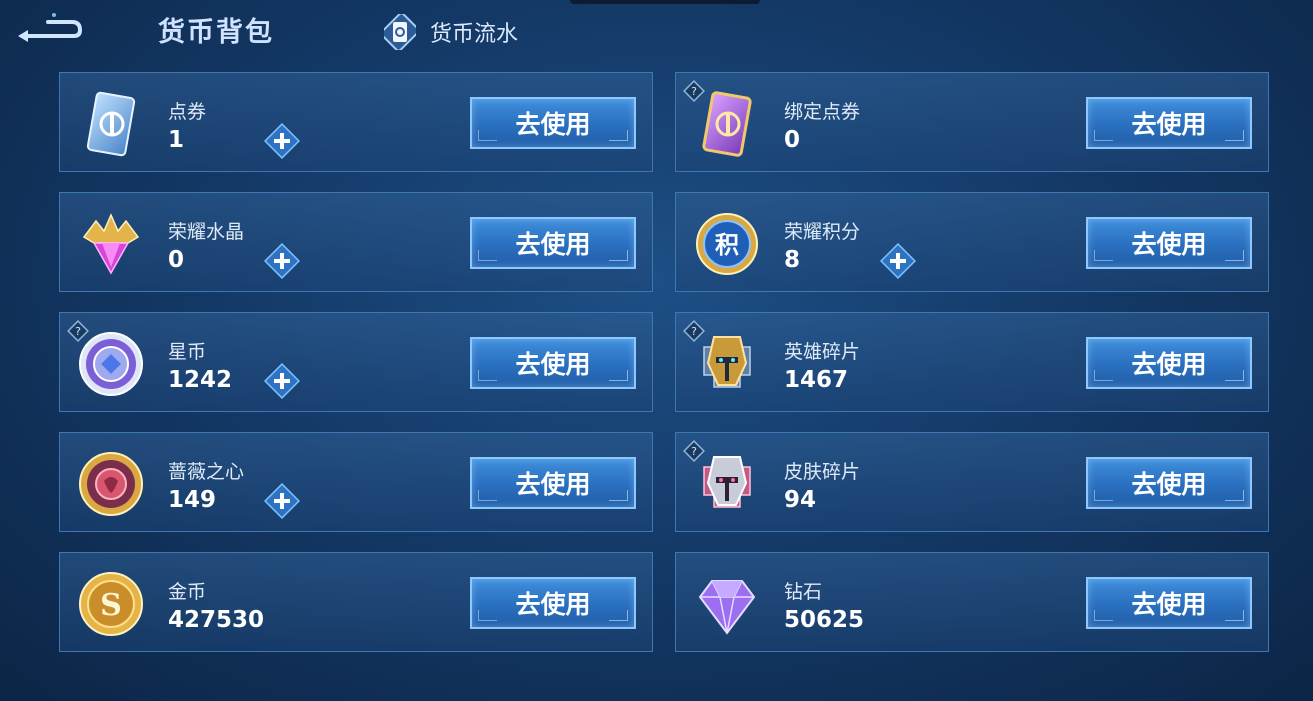  Describe the element at coordinates (216, 620) in the screenshot. I see `currency-value: 427530` at that location.